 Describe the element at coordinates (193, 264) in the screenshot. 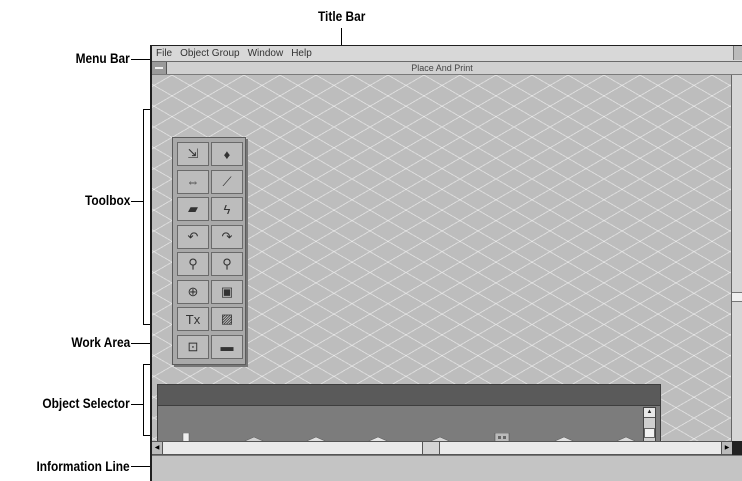

I see `zoom-in-icon: ⚲` at that location.